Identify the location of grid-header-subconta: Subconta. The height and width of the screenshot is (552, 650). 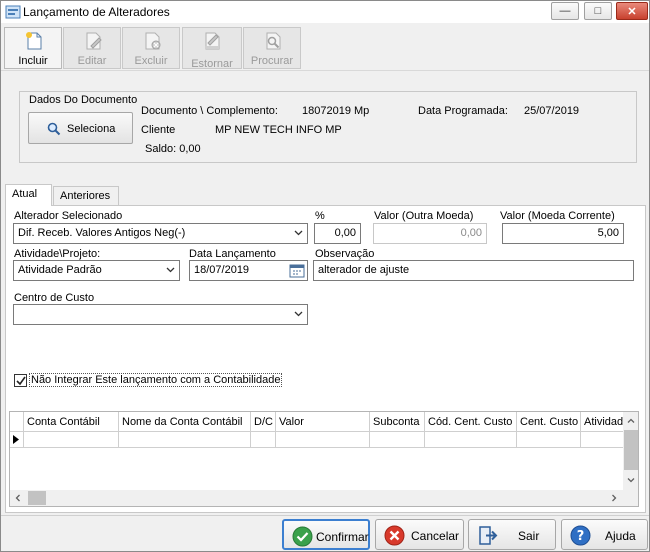
(397, 422).